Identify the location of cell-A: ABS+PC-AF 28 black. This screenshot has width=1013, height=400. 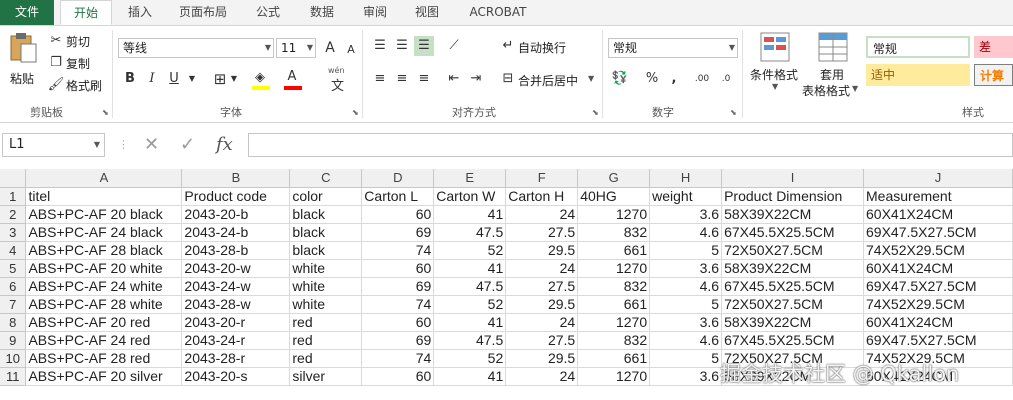
(104, 250).